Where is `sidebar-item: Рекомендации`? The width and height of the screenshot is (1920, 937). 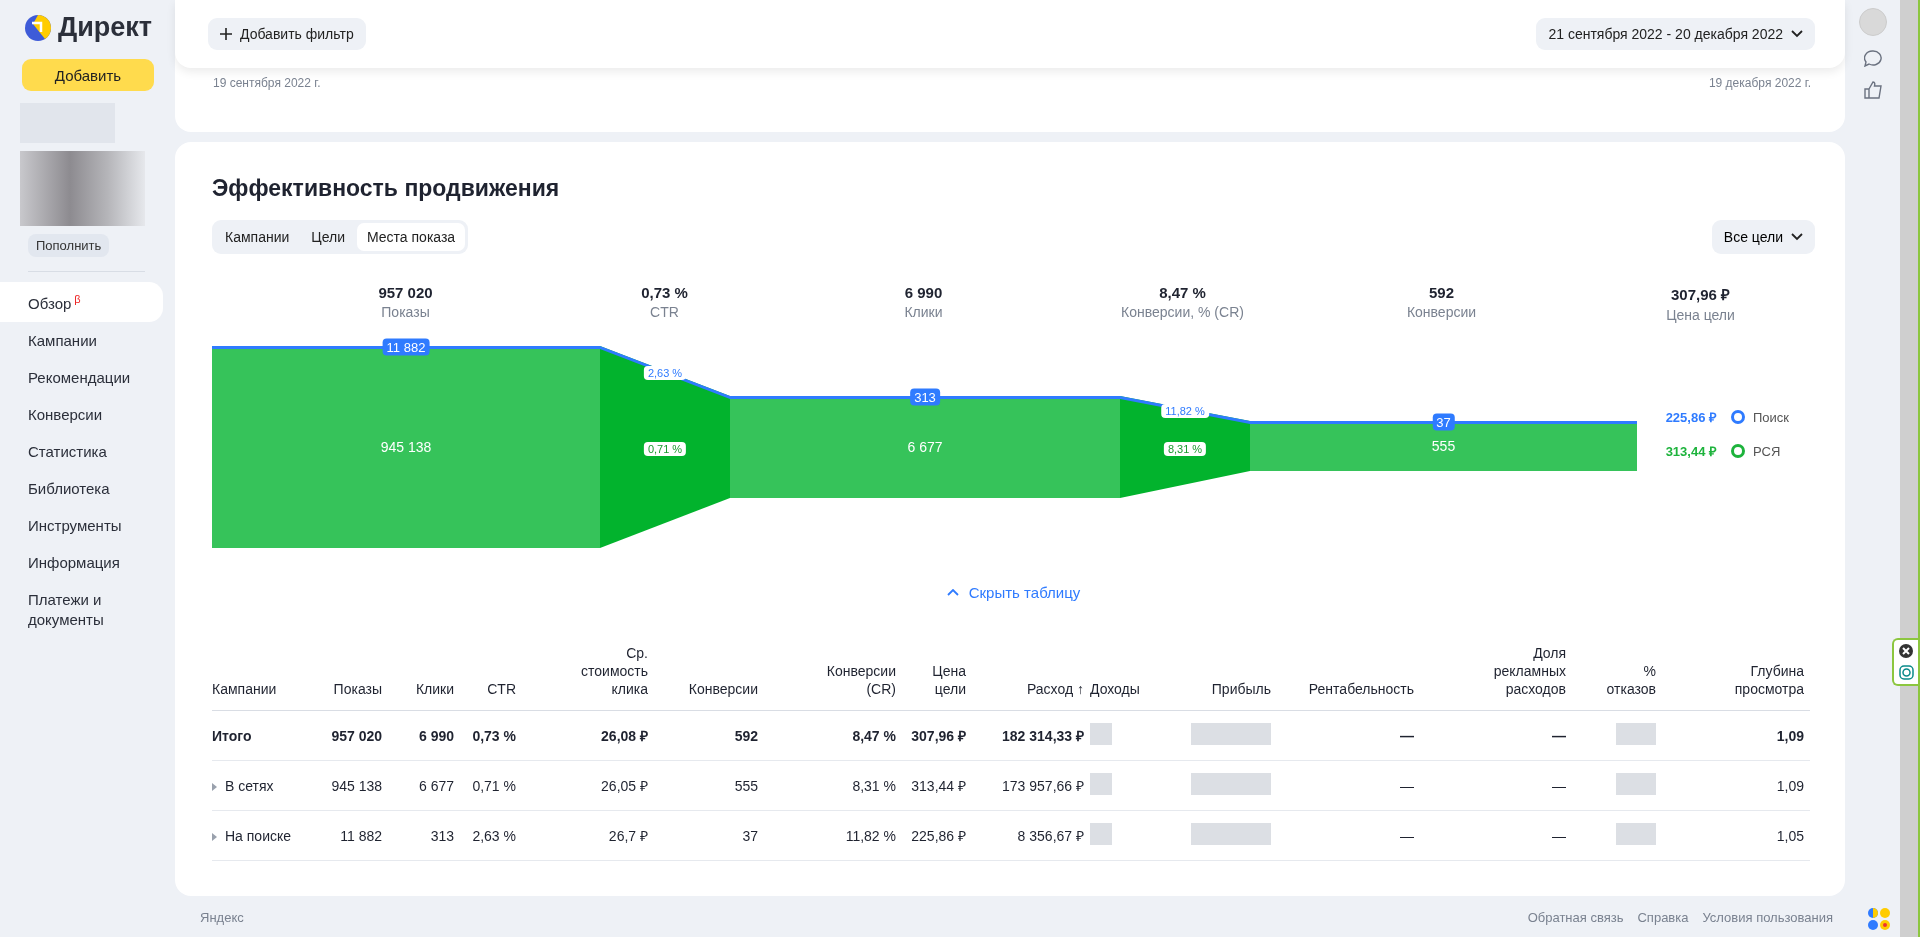
sidebar-item: Рекомендации is located at coordinates (69, 378).